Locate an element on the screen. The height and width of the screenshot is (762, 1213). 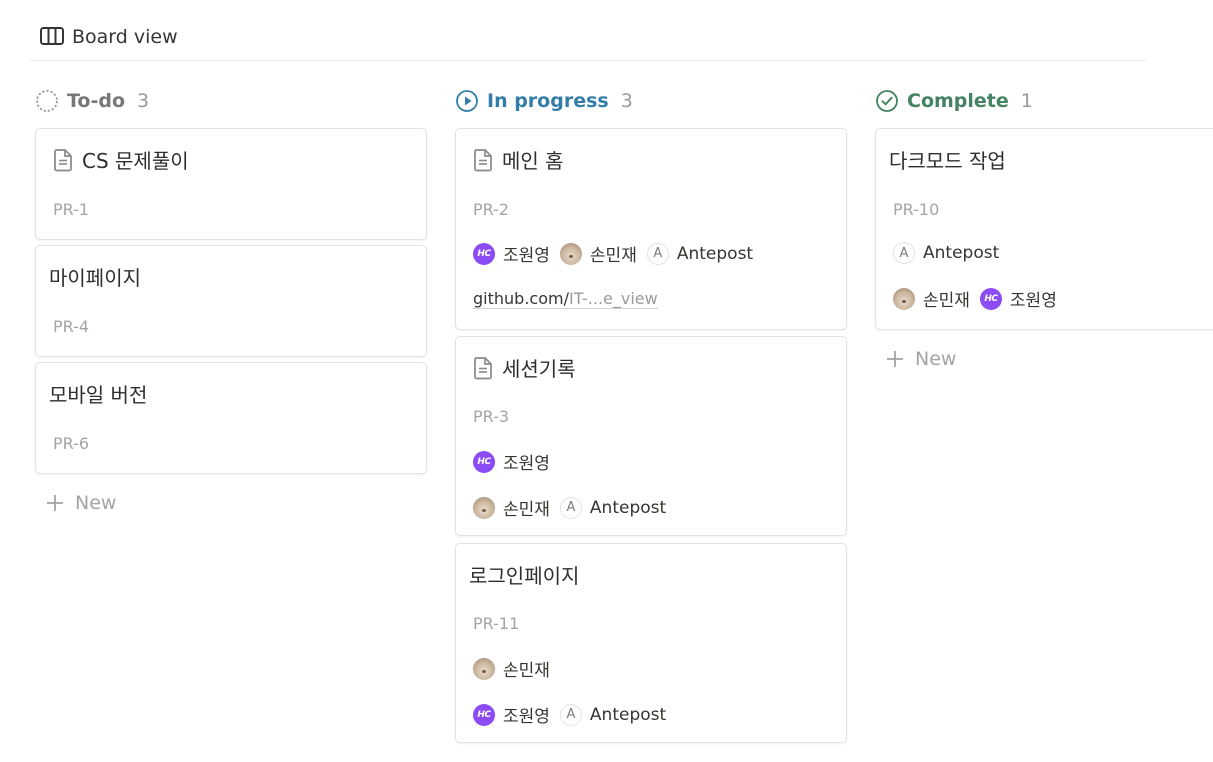
board-icon is located at coordinates (52, 37).